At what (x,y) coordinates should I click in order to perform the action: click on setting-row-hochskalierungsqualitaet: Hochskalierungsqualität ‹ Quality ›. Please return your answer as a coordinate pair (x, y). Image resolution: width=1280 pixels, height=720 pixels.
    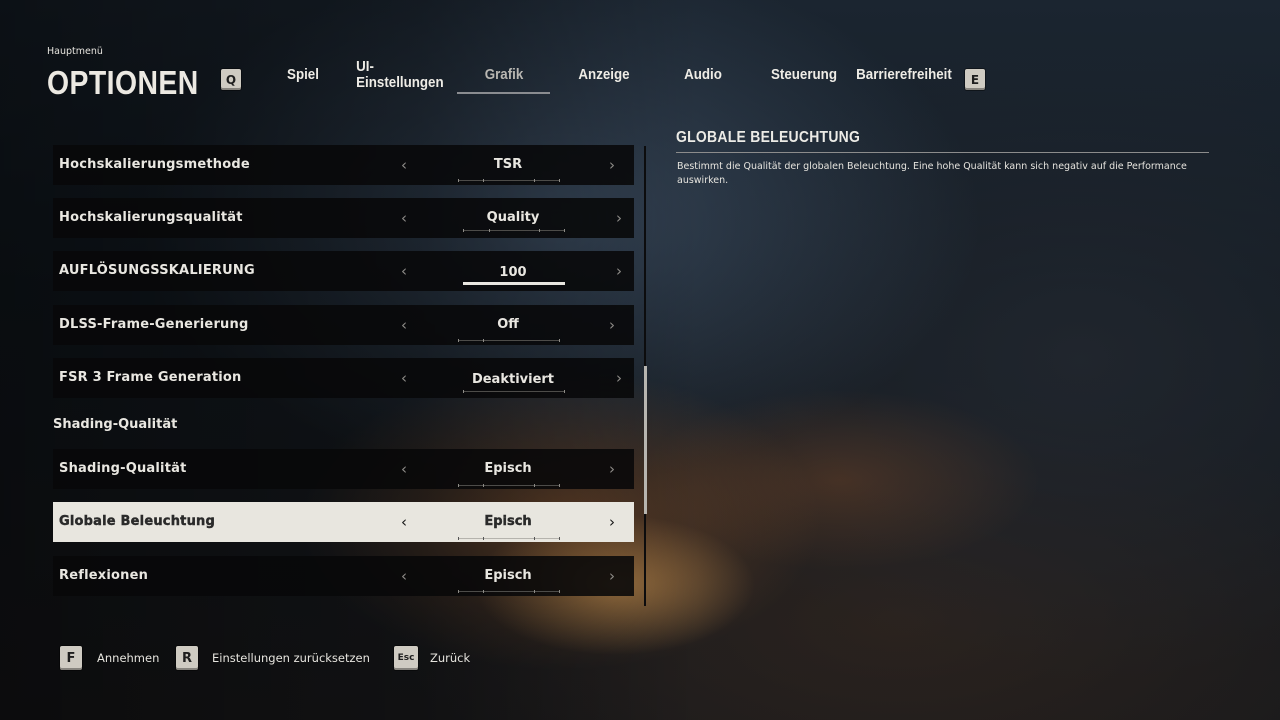
    Looking at the image, I should click on (343, 218).